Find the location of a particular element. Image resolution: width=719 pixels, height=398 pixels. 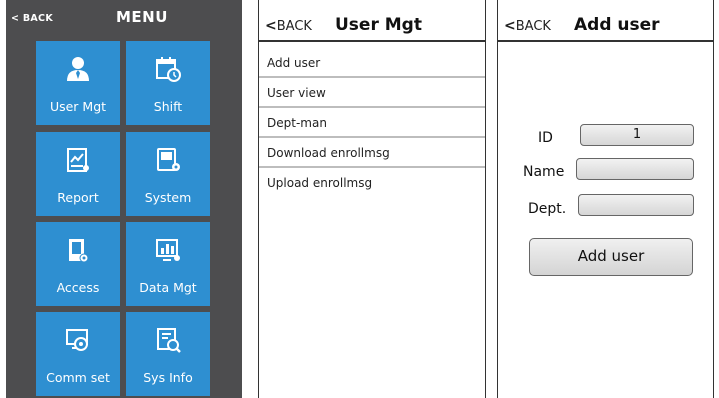

tile-label: System is located at coordinates (168, 197).